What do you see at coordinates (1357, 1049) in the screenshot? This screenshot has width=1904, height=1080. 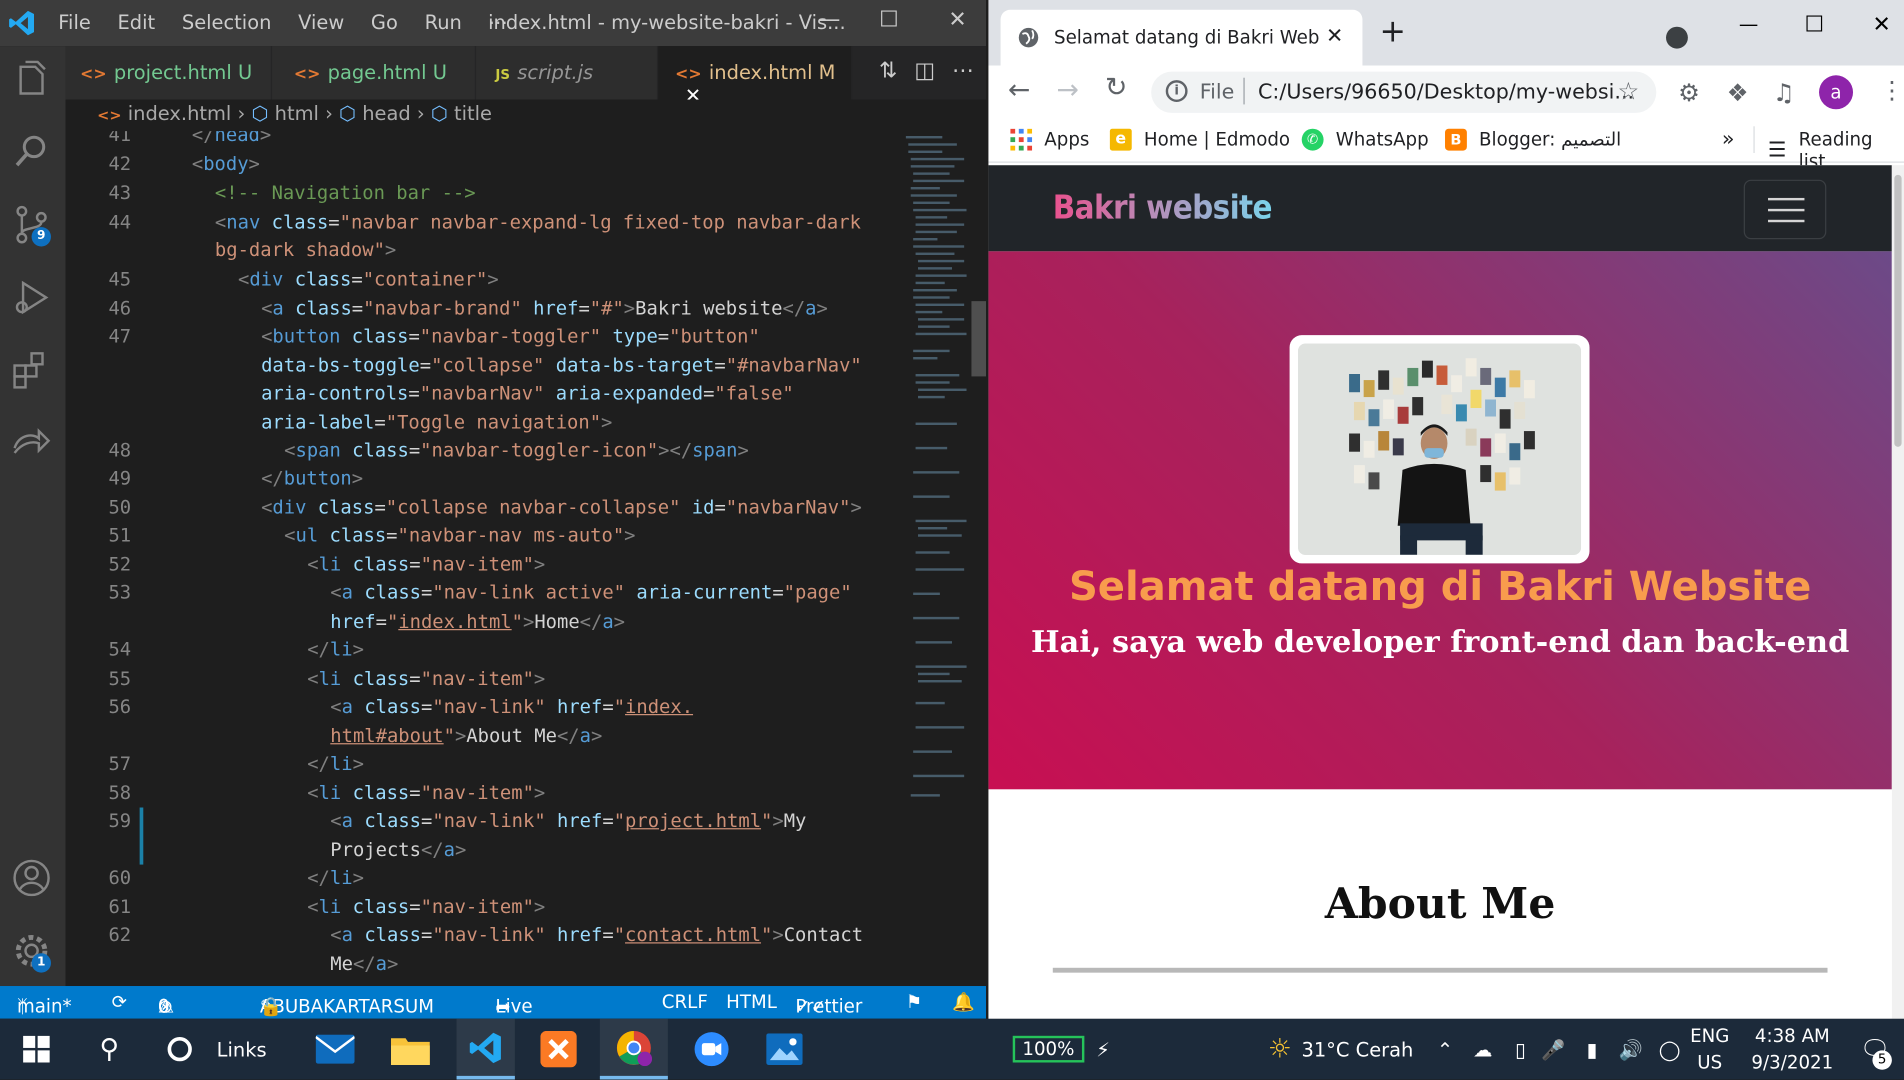 I see `weather-text: 31°C Cerah` at bounding box center [1357, 1049].